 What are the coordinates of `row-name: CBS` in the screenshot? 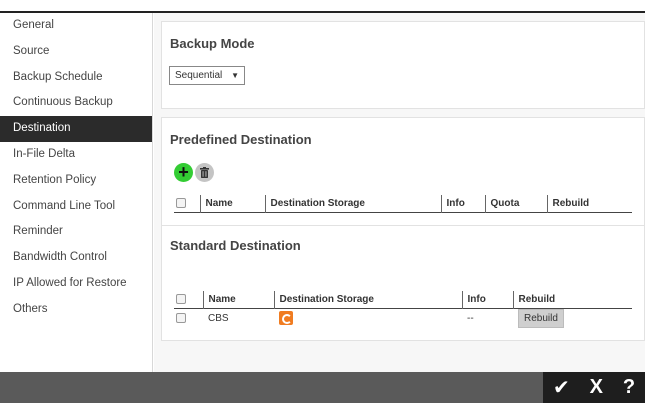 It's located at (218, 318).